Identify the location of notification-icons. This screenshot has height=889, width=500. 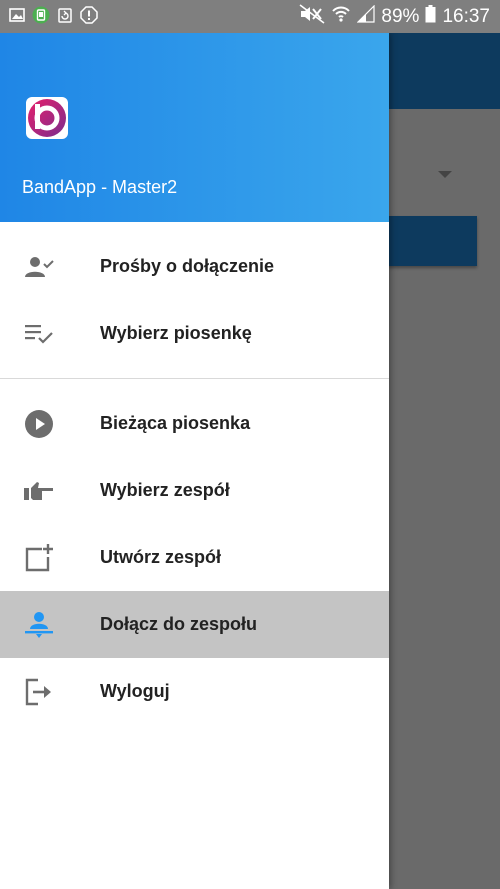
(53, 15).